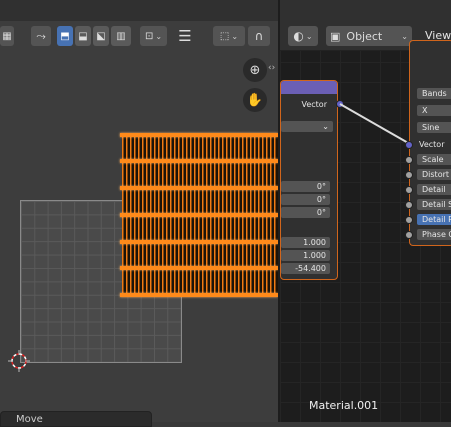 This screenshot has width=451, height=427. Describe the element at coordinates (139, 10) in the screenshot. I see `viewport-top-strip` at that location.